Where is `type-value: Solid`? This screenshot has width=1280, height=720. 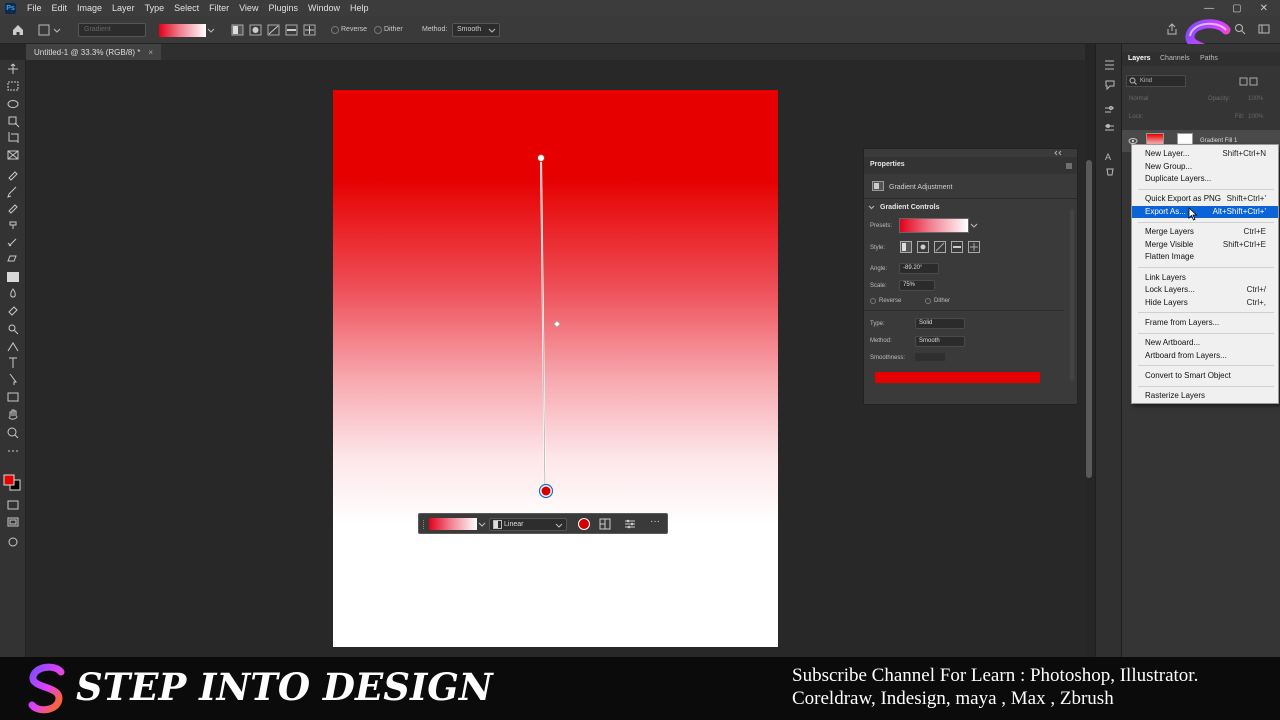 type-value: Solid is located at coordinates (926, 323).